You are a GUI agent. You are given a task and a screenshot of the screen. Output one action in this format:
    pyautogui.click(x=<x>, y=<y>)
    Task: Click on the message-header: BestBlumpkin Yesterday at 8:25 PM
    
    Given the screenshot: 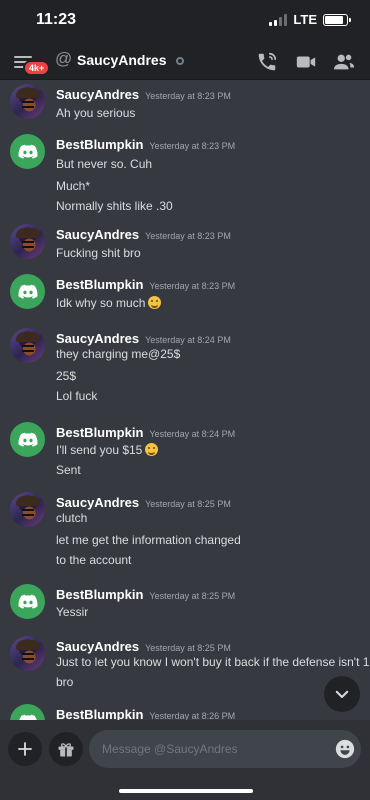 What is the action you would take?
    pyautogui.click(x=145, y=595)
    